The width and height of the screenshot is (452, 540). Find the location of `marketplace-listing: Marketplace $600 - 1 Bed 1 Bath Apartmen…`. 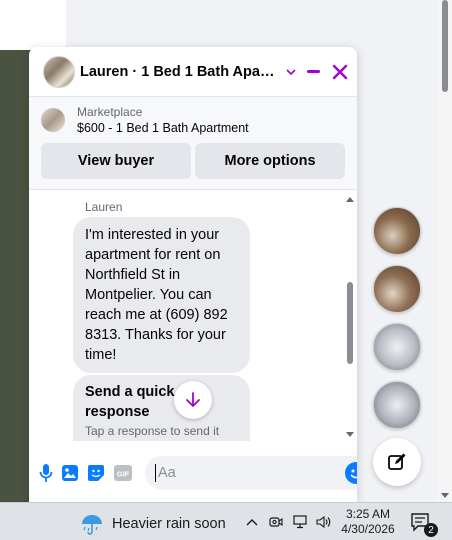

marketplace-listing: Marketplace $600 - 1 Bed 1 Bath Apartmen… is located at coordinates (193, 143).